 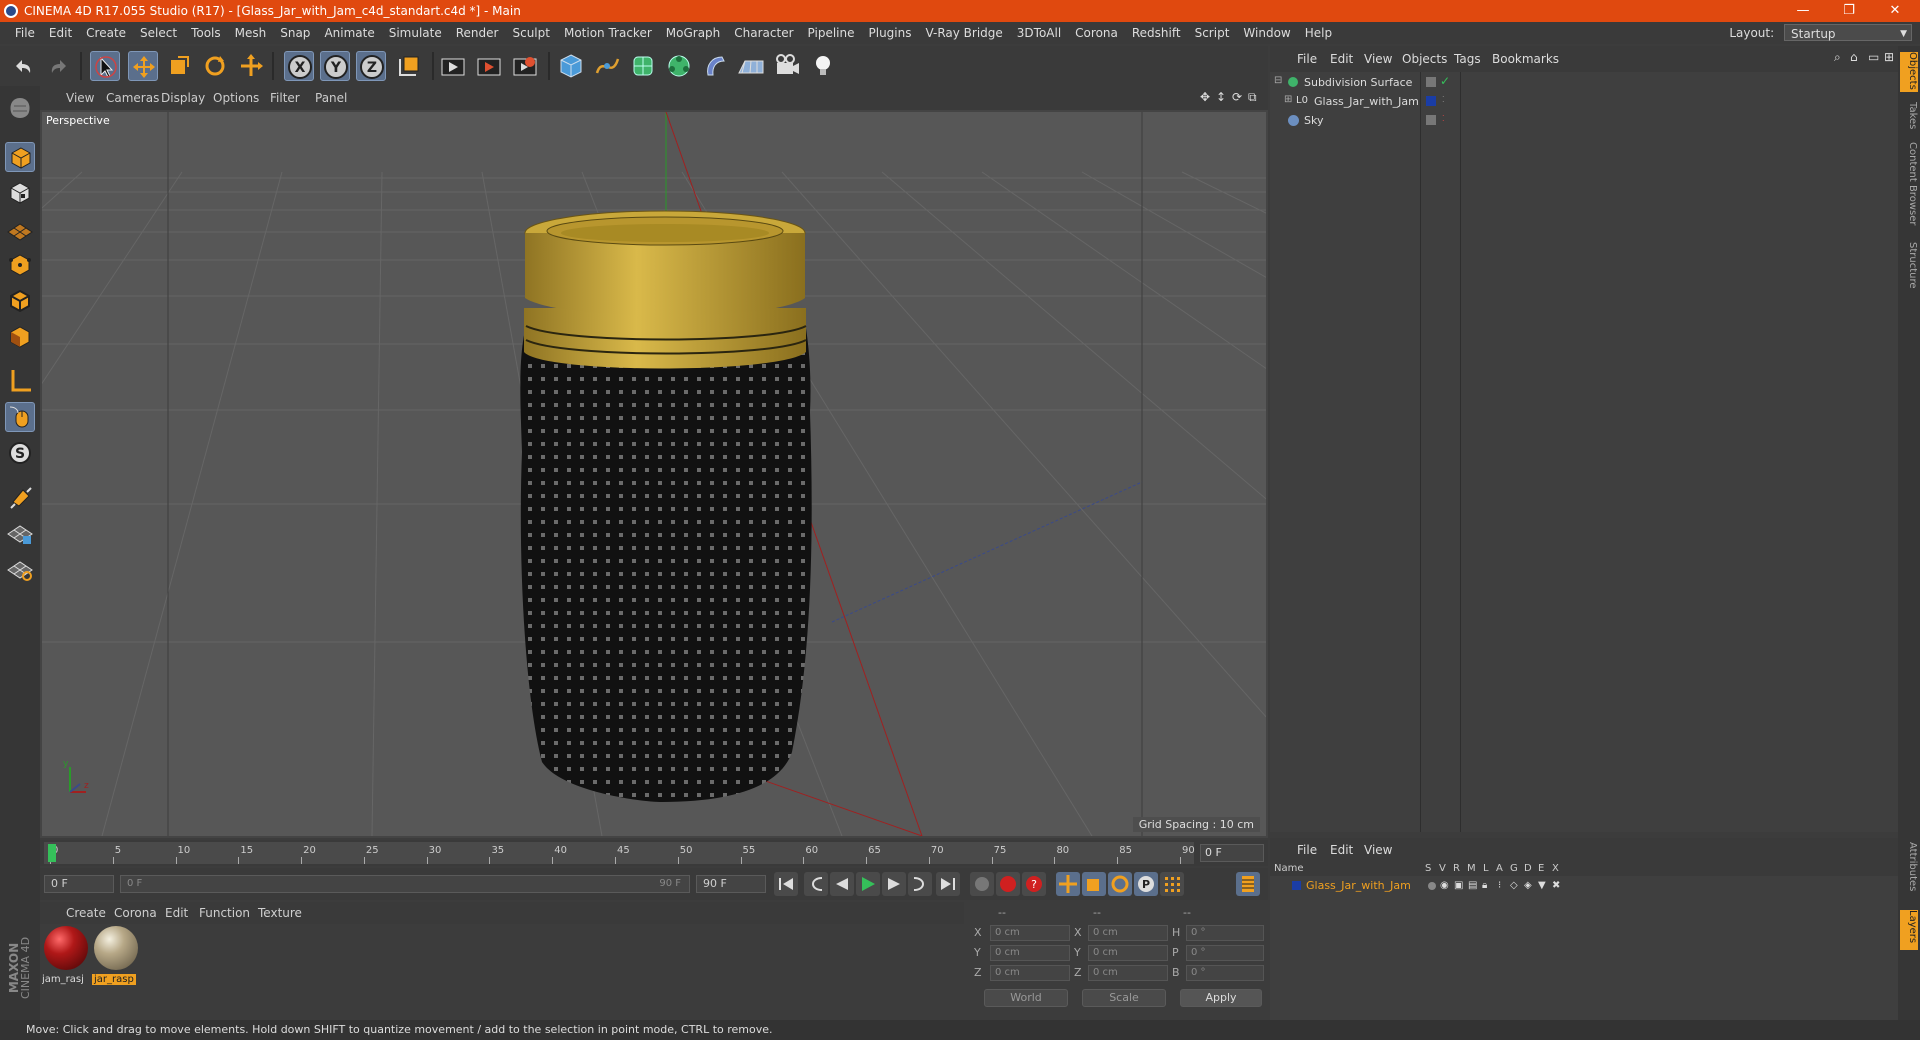 I want to click on rotate-tool-button, so click(x=215, y=66).